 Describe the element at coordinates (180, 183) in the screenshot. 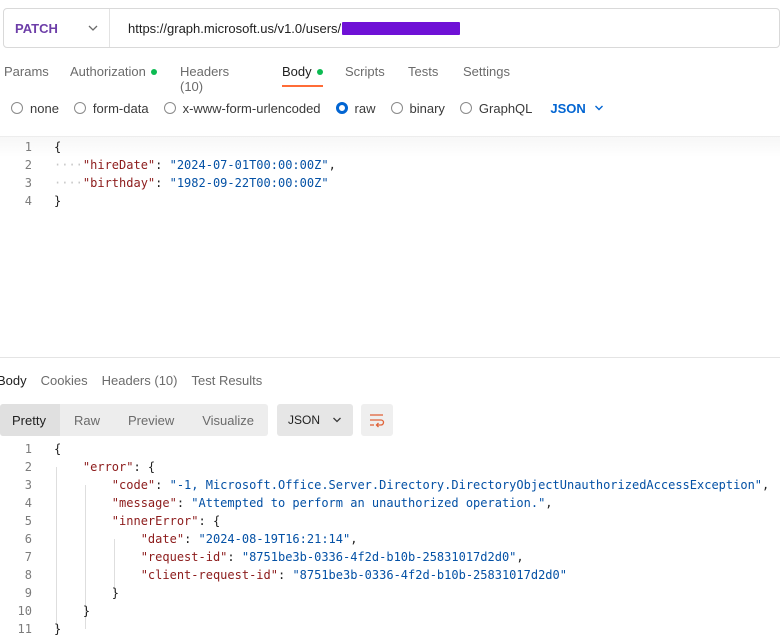

I see `code-text: ····"birthday": "1982-09-22T00:00:00Z"` at that location.